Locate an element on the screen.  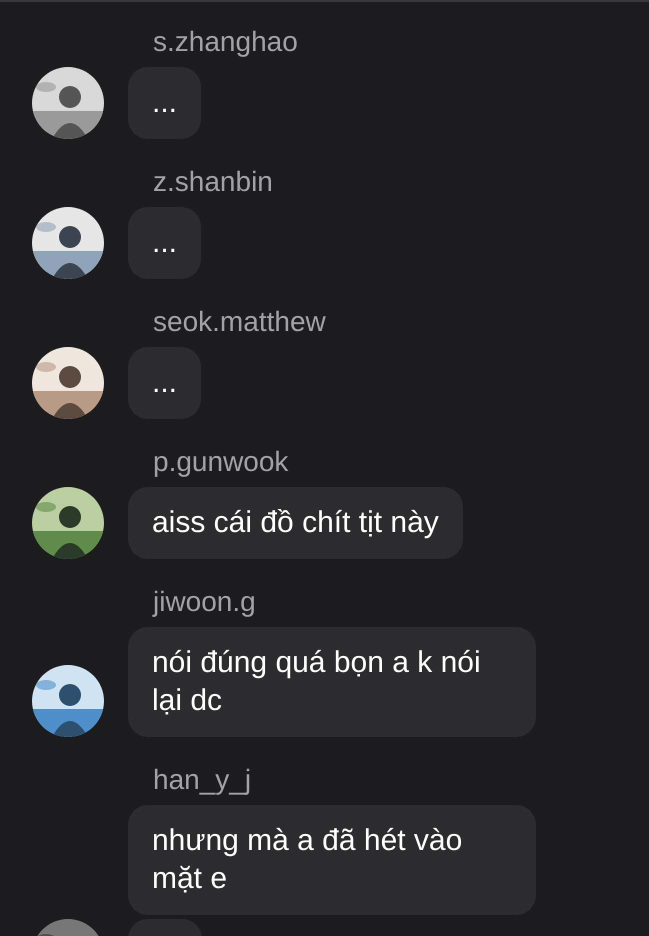
message-bubble: nói đúng quá bọn a k nói lại dc is located at coordinates (332, 682).